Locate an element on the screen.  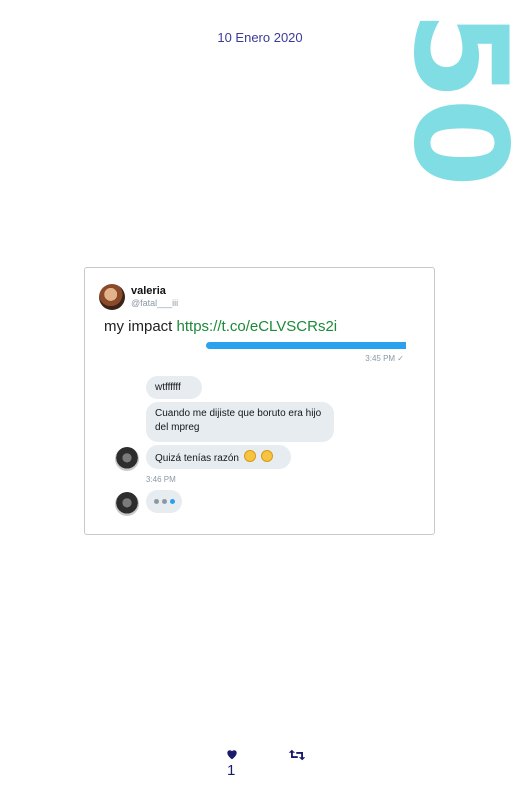
tweet-body: my impact is located at coordinates (138, 326).